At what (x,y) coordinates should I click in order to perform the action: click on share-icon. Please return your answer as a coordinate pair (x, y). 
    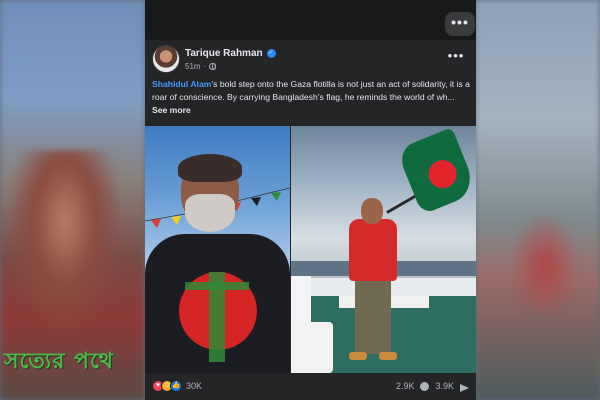
    Looking at the image, I should click on (464, 387).